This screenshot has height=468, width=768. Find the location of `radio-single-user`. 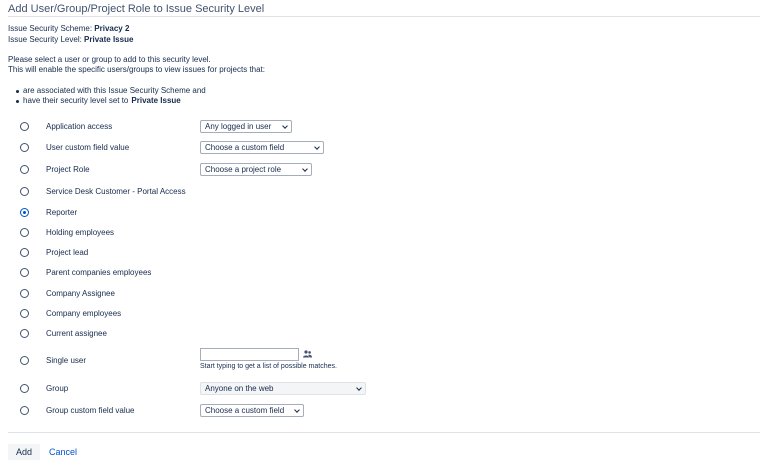

radio-single-user is located at coordinates (24, 360).